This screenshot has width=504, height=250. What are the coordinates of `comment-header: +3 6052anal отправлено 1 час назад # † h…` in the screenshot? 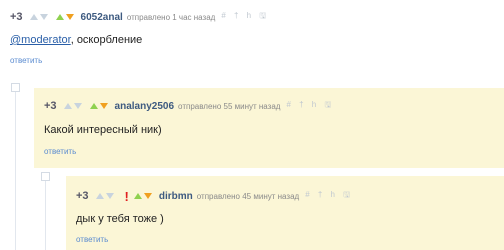 It's located at (139, 17).